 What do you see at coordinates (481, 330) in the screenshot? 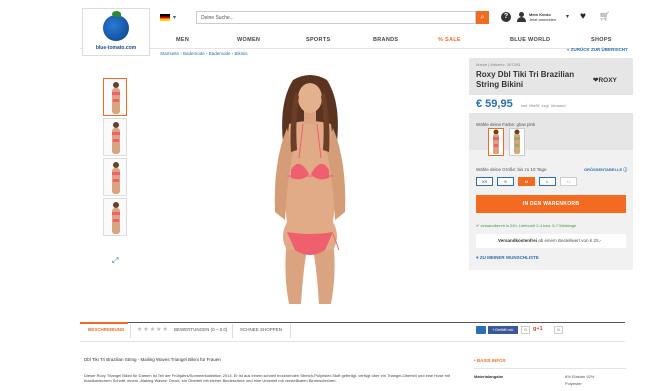
I see `email-share-icon` at bounding box center [481, 330].